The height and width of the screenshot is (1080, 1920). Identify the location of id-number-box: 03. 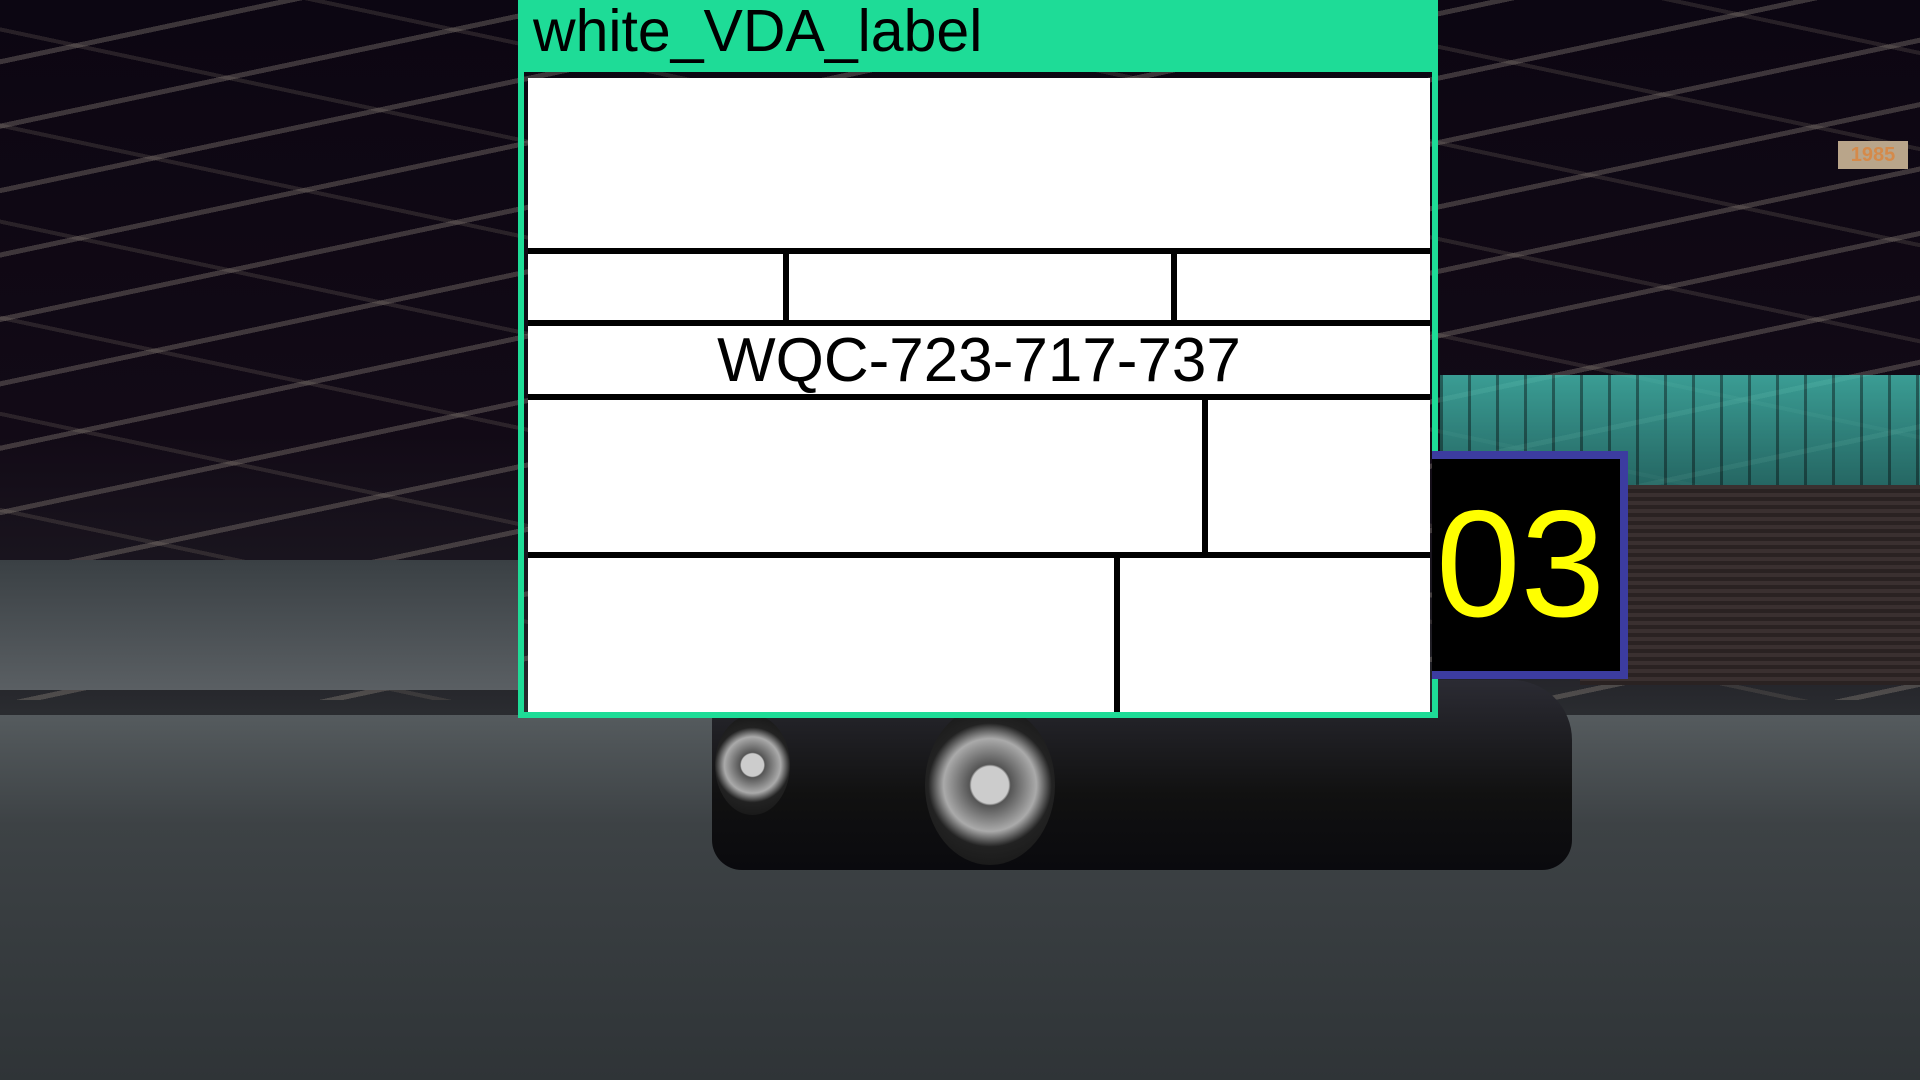
(1530, 565).